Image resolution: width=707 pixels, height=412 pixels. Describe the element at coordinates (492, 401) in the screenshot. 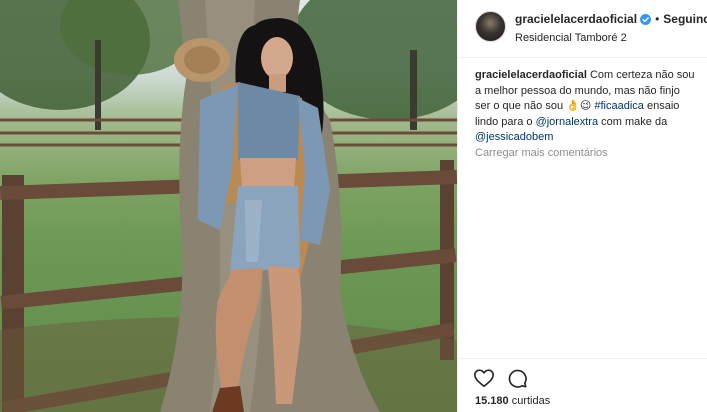

I see `likes-number: 15.180` at that location.